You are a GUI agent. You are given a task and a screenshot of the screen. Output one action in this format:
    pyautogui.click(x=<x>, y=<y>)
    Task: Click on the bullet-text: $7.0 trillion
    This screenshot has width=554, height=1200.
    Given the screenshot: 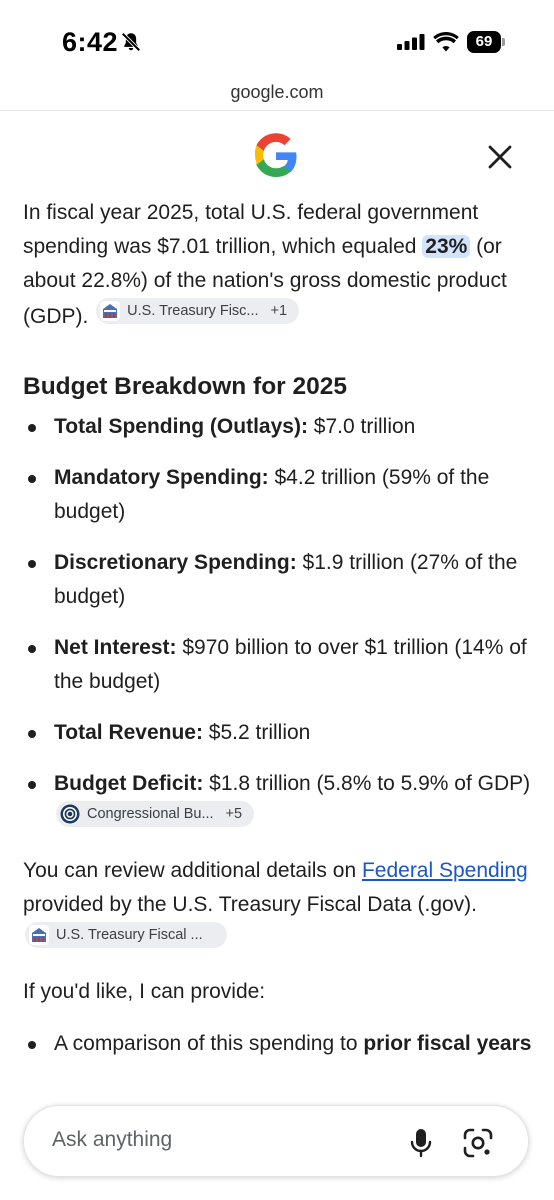 What is the action you would take?
    pyautogui.click(x=361, y=426)
    